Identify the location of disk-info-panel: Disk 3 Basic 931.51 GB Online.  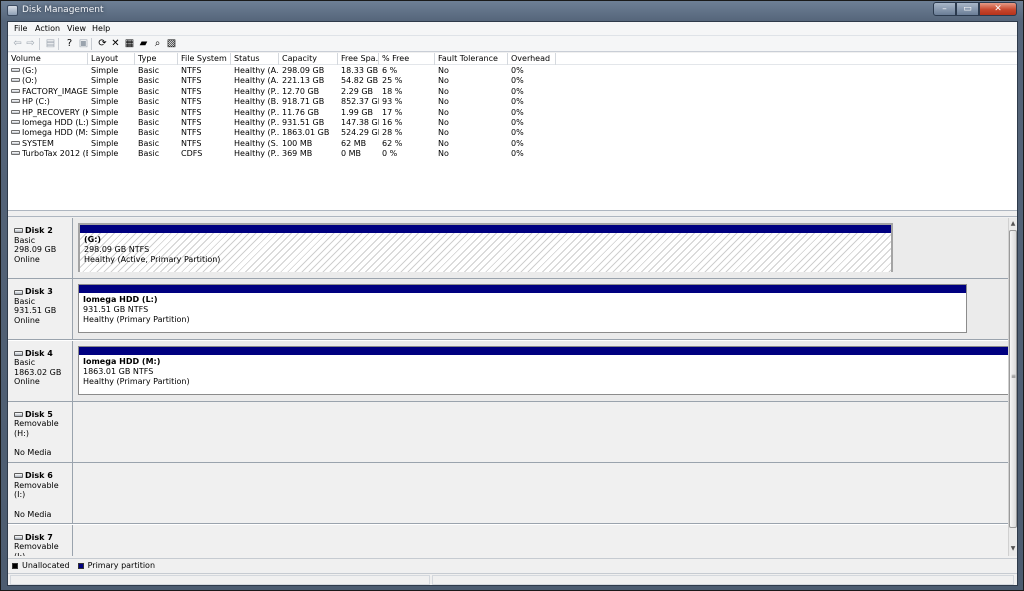
(40, 309).